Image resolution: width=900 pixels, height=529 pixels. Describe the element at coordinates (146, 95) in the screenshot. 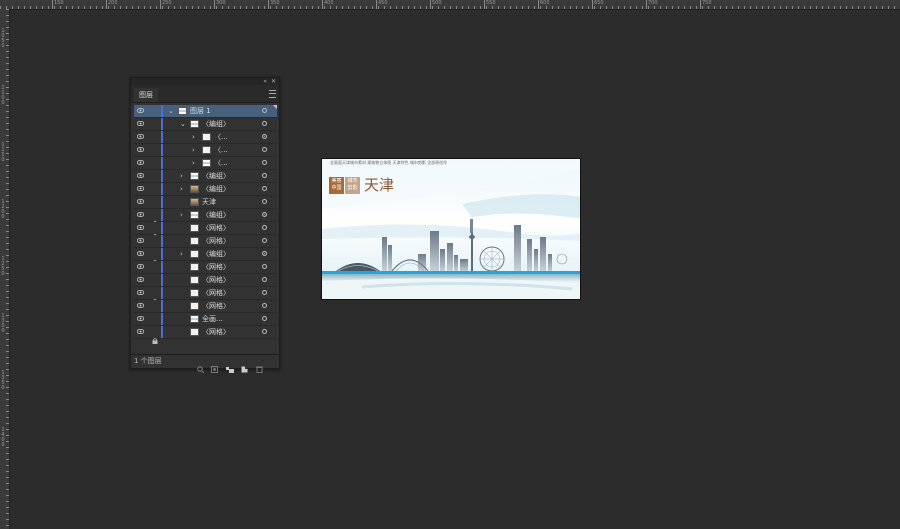

I see `tab-layers: 图层` at that location.